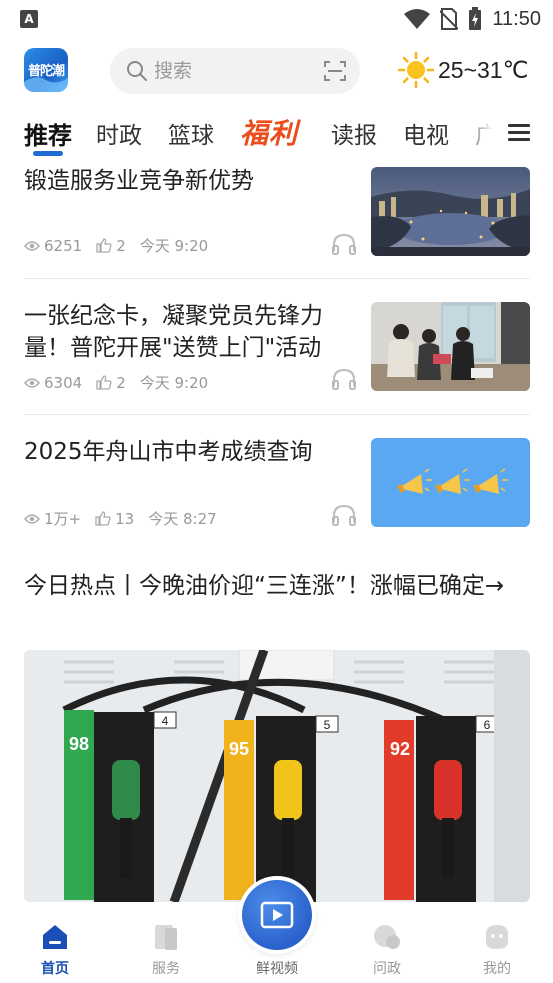  Describe the element at coordinates (327, 725) in the screenshot. I see `pump-number: 5` at that location.